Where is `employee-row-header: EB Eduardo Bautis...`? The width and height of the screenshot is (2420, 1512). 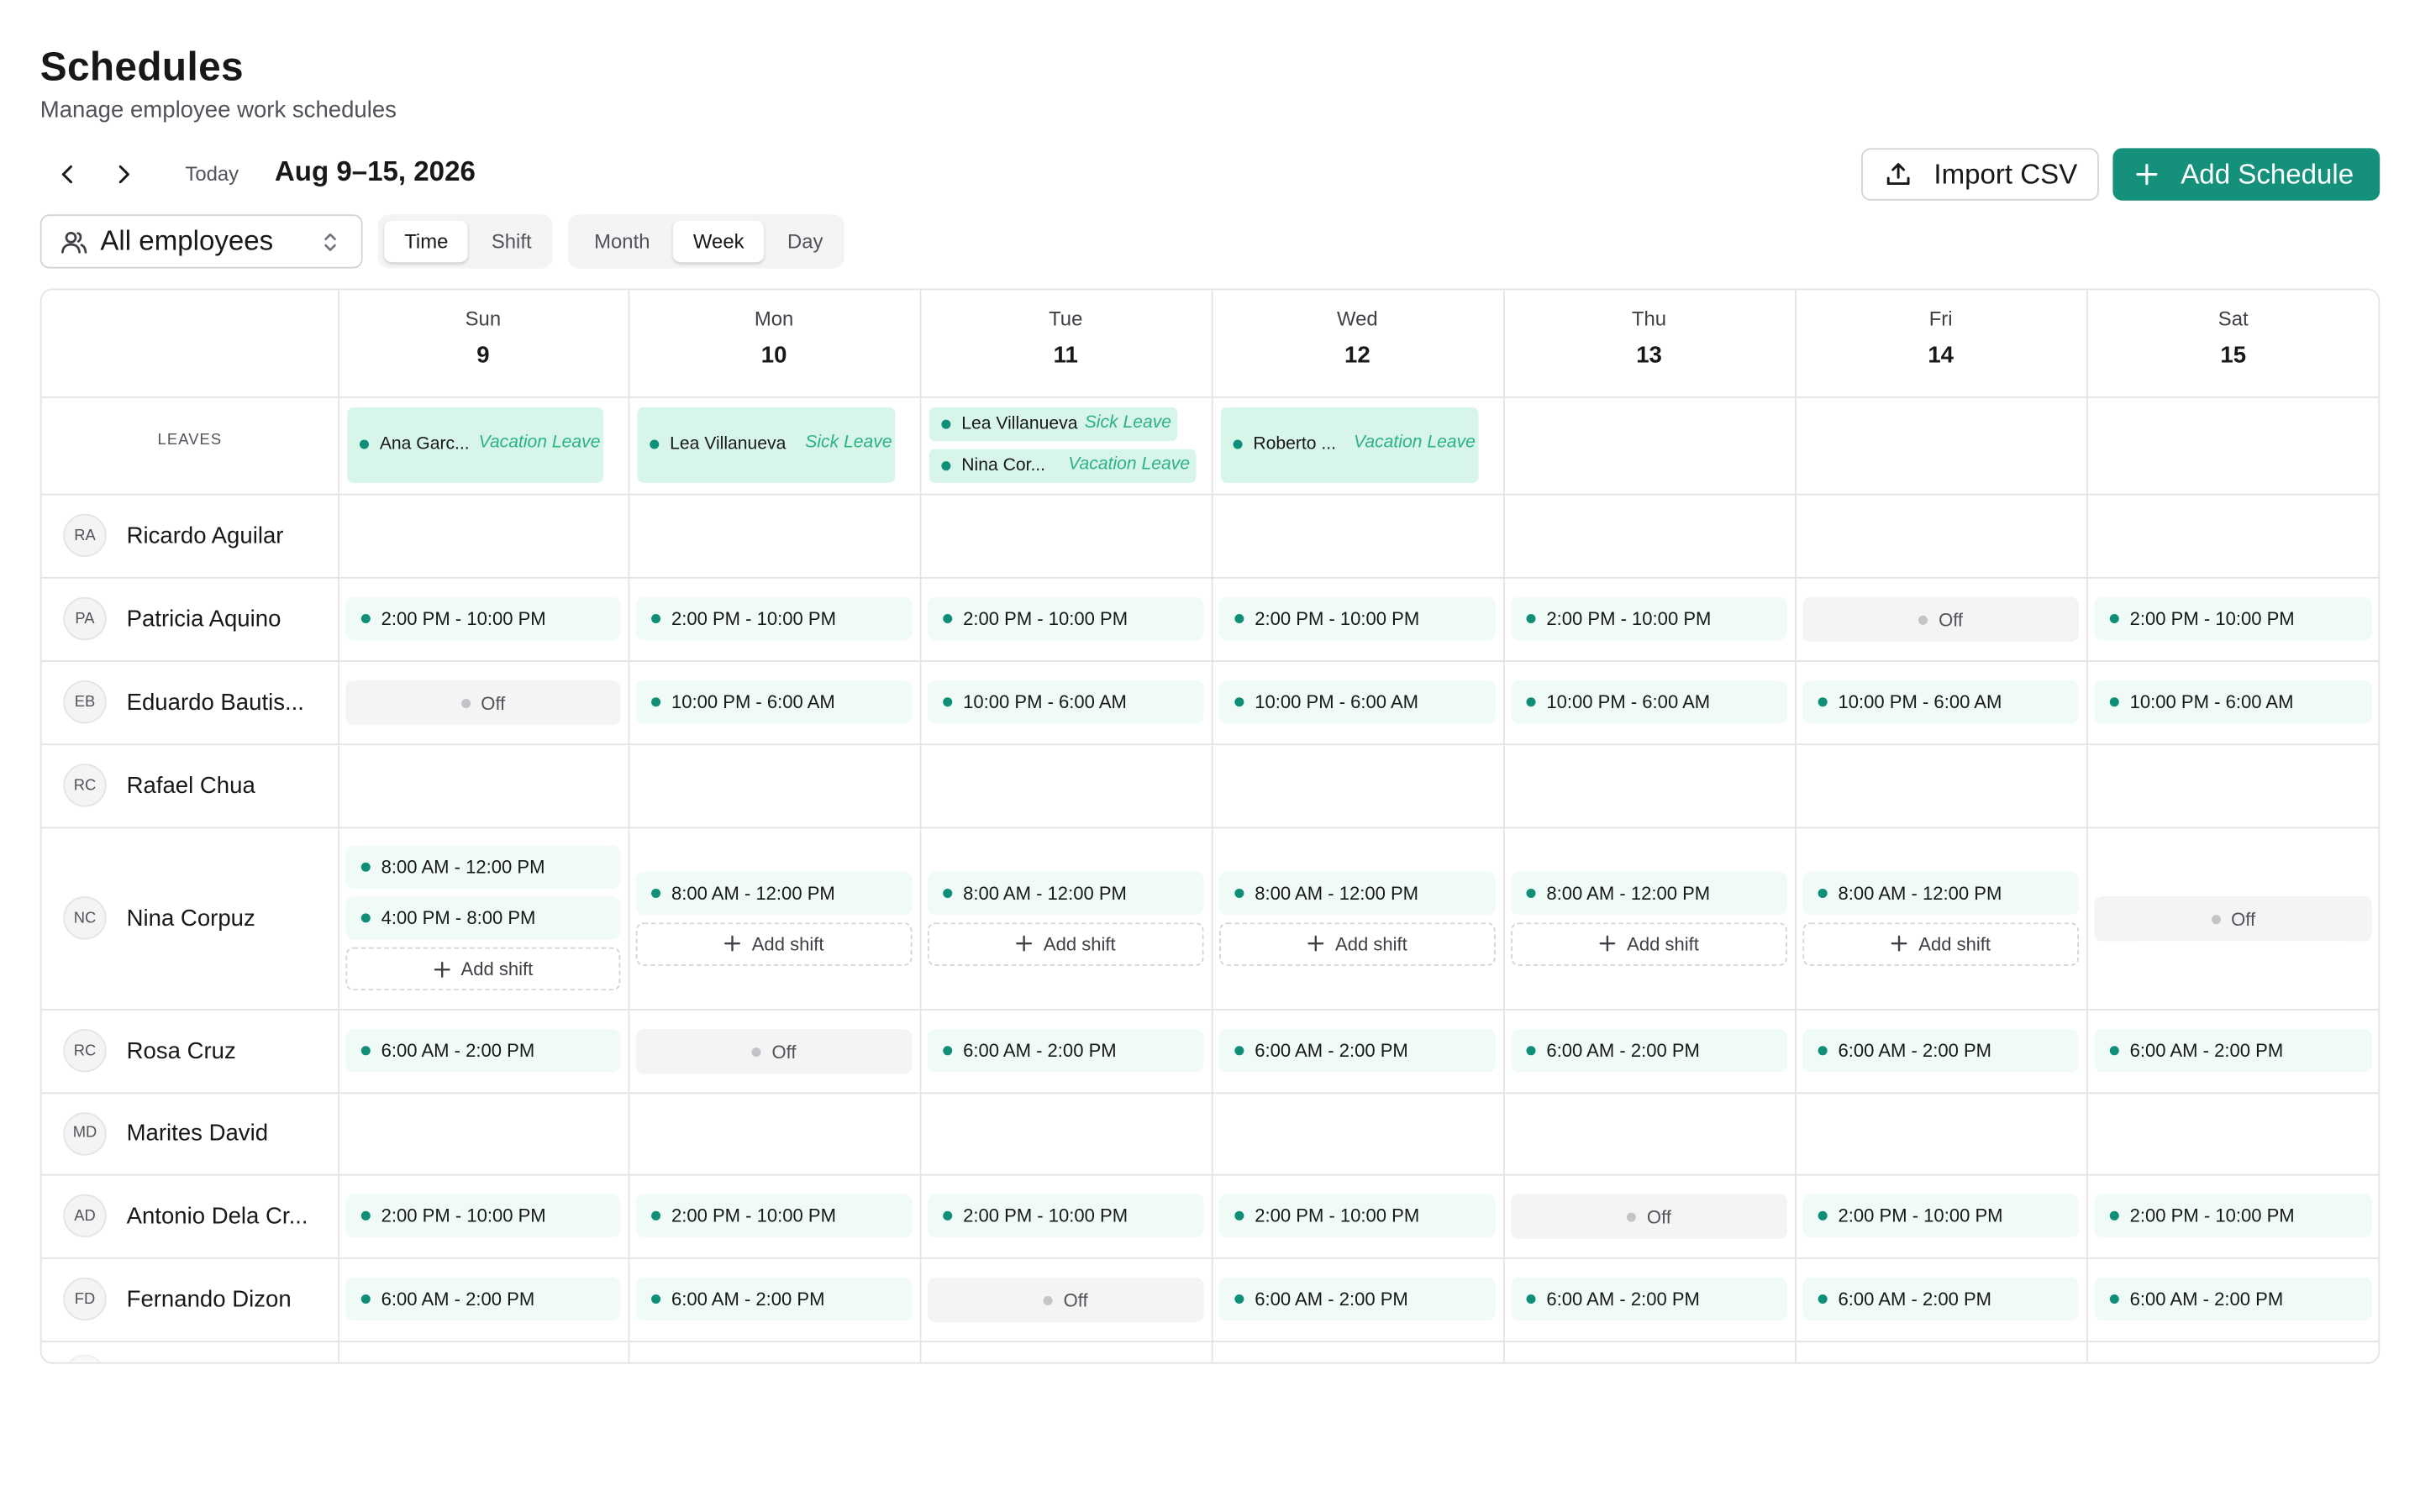 employee-row-header: EB Eduardo Bautis... is located at coordinates (183, 702).